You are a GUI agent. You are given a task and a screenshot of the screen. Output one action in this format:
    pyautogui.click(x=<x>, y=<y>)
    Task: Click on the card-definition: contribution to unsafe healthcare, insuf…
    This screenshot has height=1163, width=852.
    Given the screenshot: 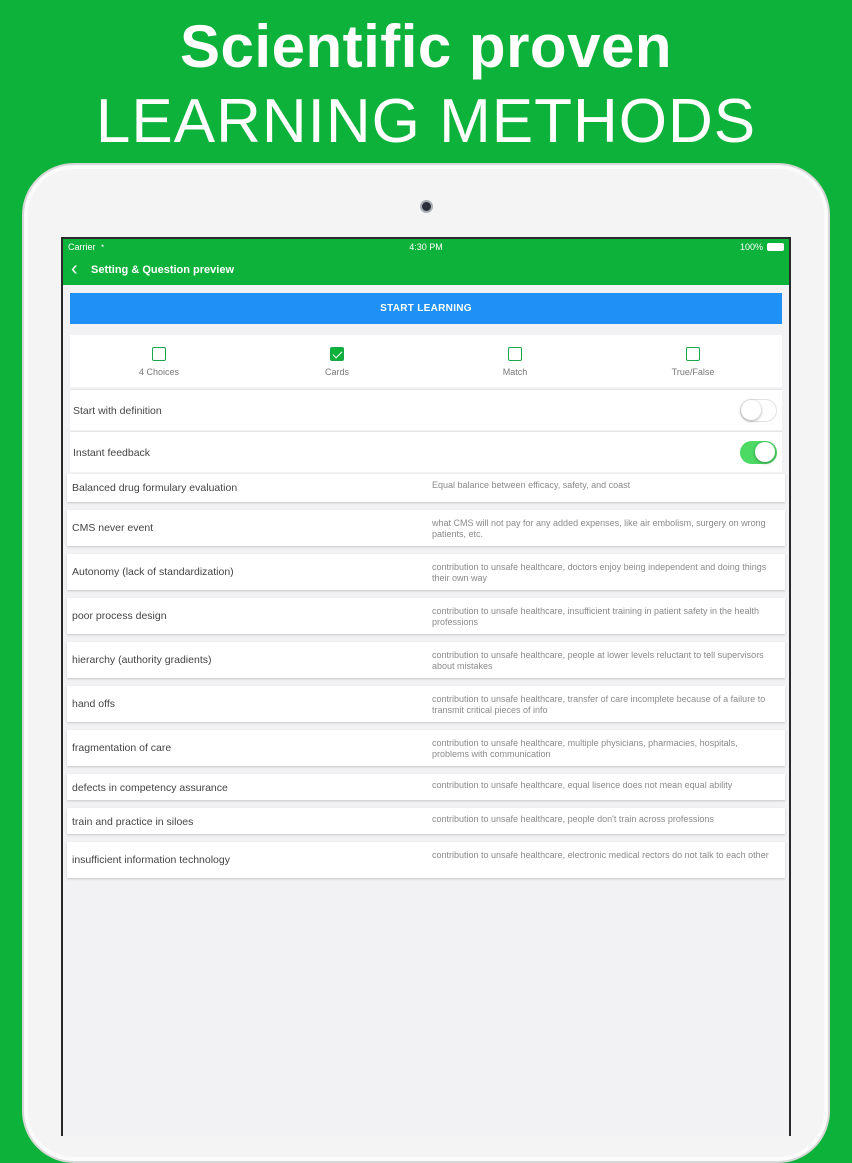 What is the action you would take?
    pyautogui.click(x=596, y=616)
    